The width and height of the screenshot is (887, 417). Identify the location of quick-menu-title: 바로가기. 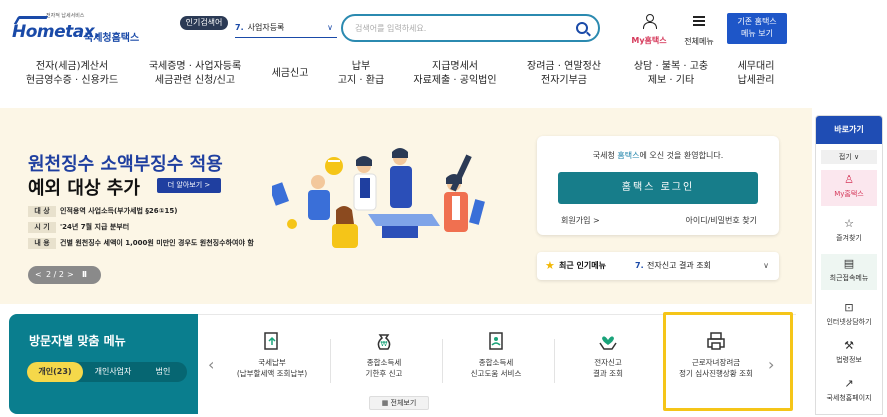
(849, 130).